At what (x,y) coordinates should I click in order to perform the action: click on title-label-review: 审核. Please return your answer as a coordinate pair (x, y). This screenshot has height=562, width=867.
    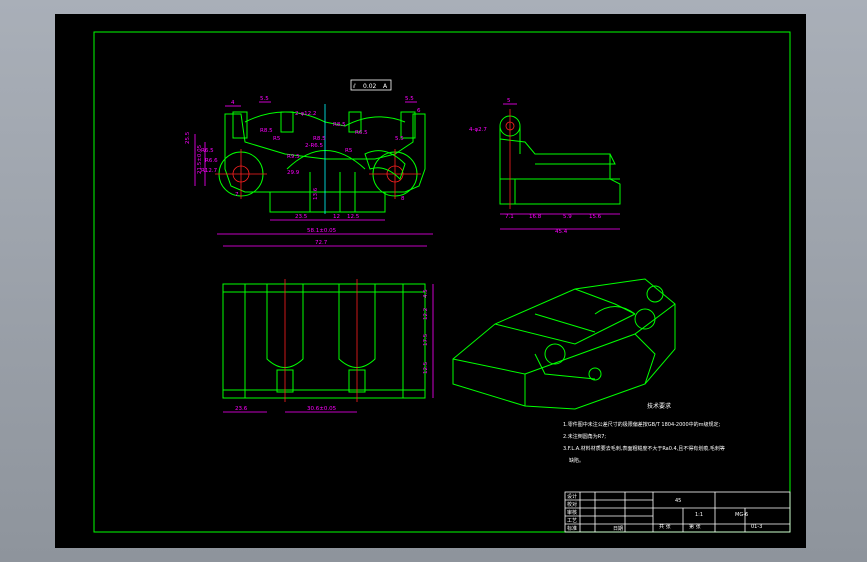
    Looking at the image, I should click on (572, 512).